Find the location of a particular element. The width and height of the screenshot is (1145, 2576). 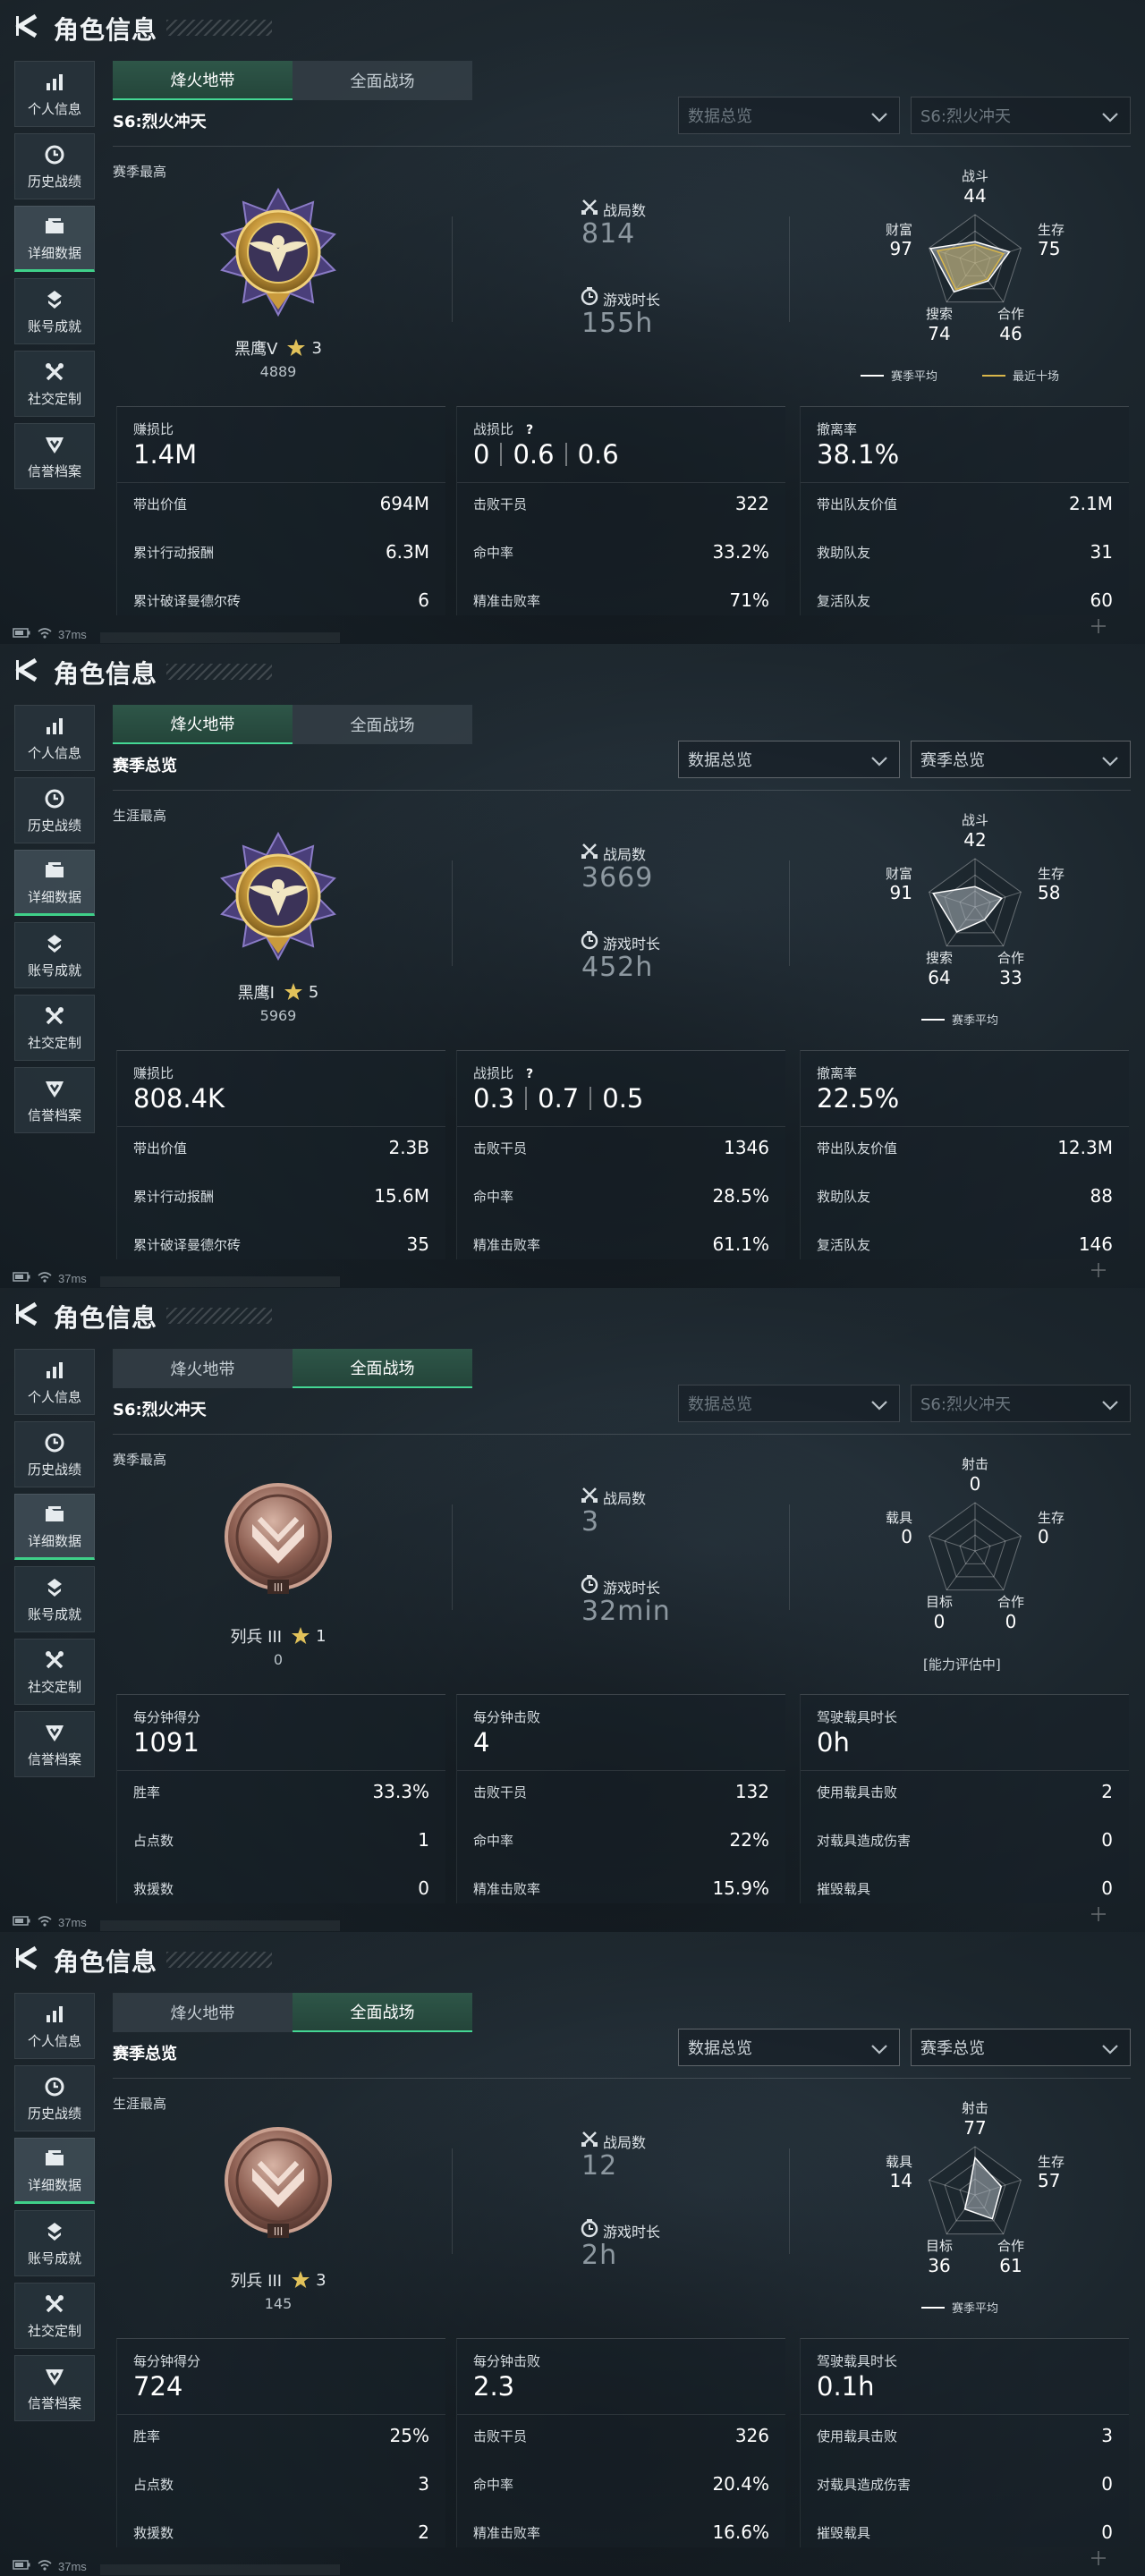

card-row: 精准击败率 61.1% is located at coordinates (621, 1244).